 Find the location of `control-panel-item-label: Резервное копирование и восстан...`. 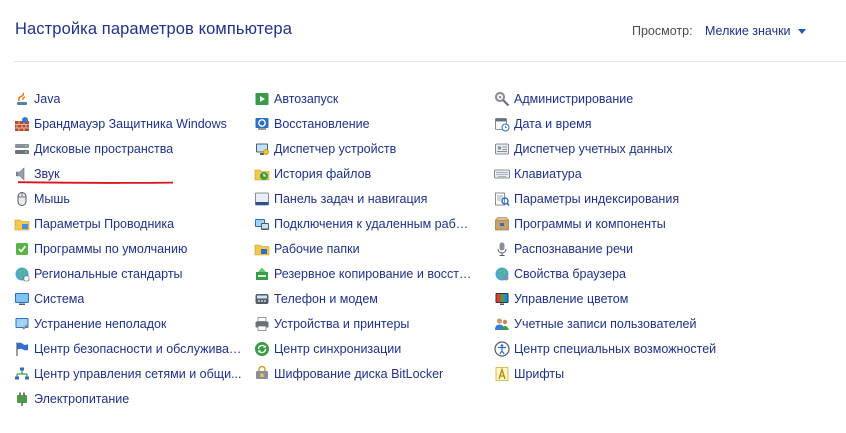

control-panel-item-label: Резервное копирование и восстан... is located at coordinates (374, 273).